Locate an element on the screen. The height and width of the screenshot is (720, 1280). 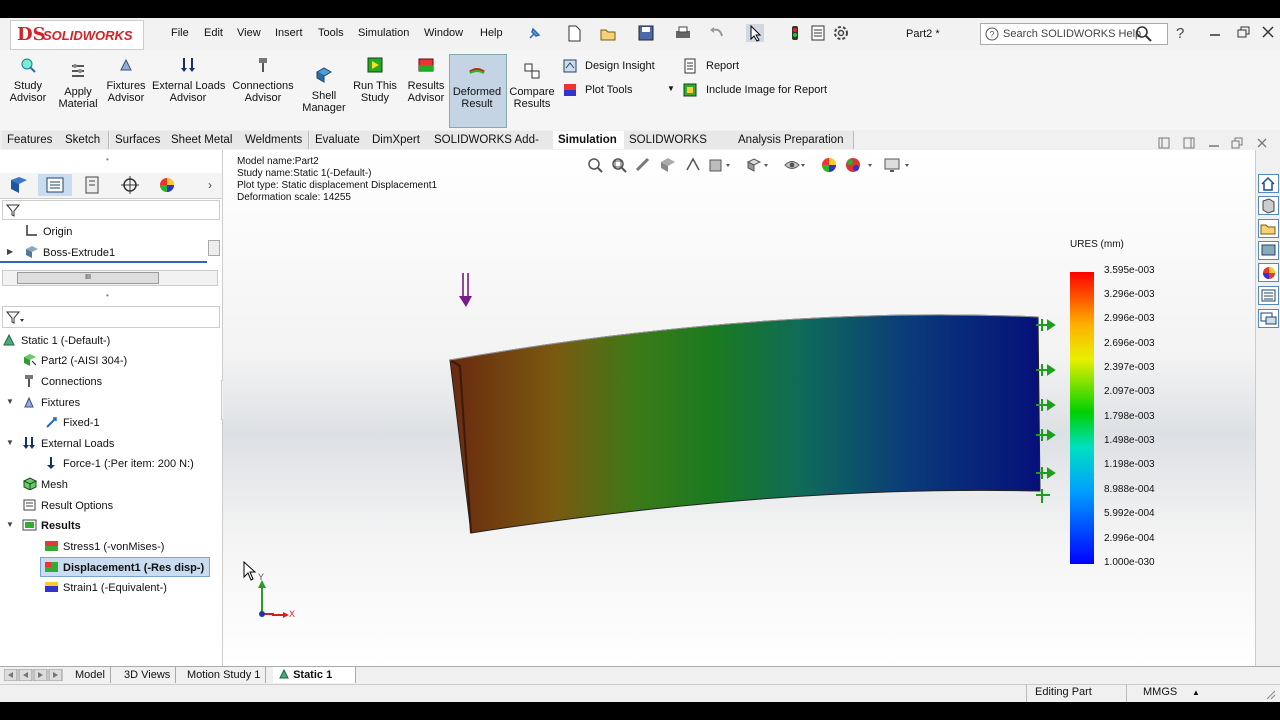
forum-icon is located at coordinates (1268, 318).